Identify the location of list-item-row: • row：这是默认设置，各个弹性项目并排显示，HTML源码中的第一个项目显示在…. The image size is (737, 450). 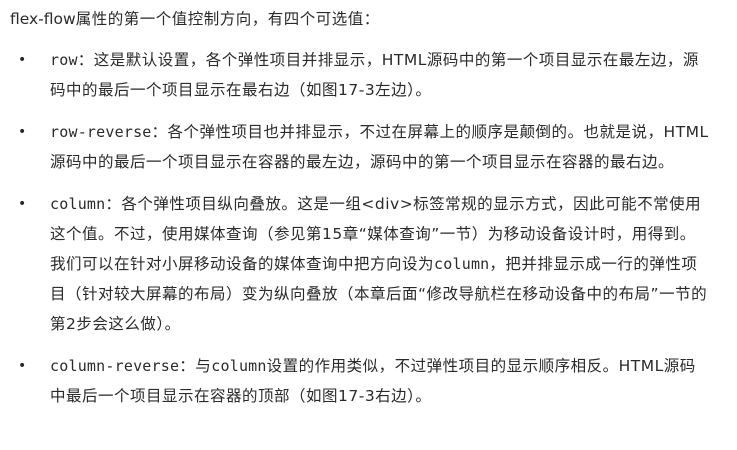
(359, 75).